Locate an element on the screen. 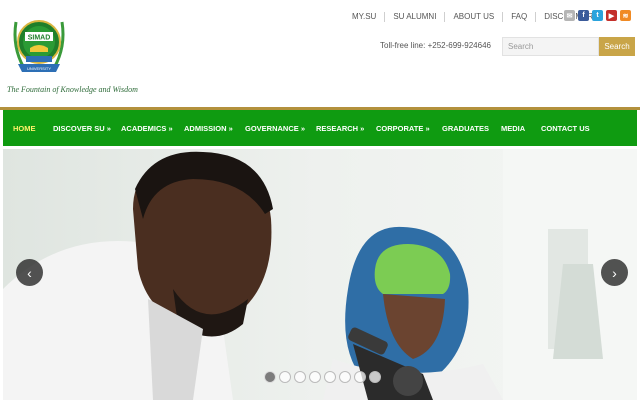 The image size is (640, 400). mail-icon: ✉ is located at coordinates (569, 15).